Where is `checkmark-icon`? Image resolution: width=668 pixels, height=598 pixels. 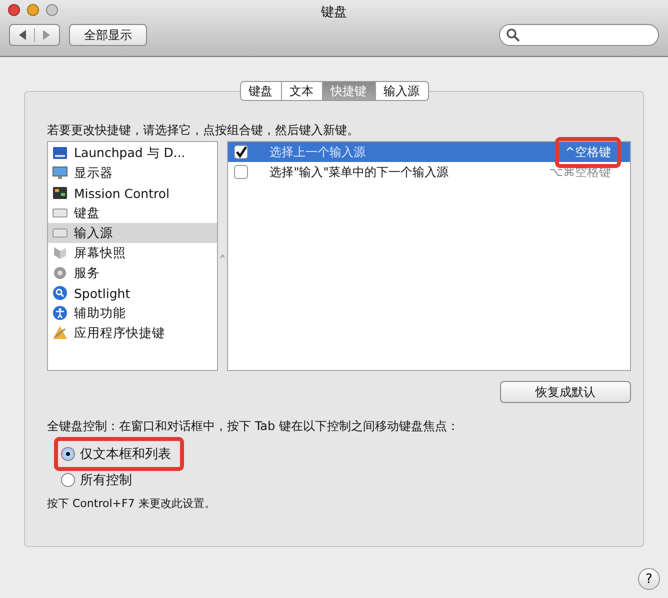 checkmark-icon is located at coordinates (240, 152).